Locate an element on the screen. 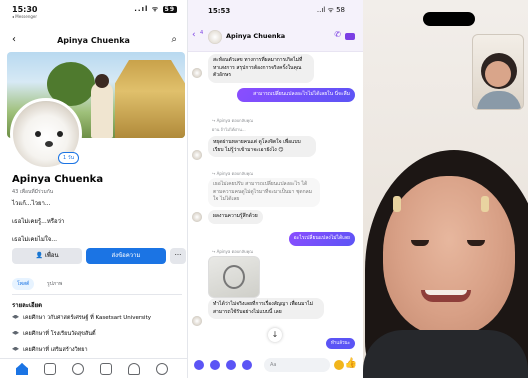 The width and height of the screenshot is (528, 378). status-time: 15:30 is located at coordinates (25, 9).